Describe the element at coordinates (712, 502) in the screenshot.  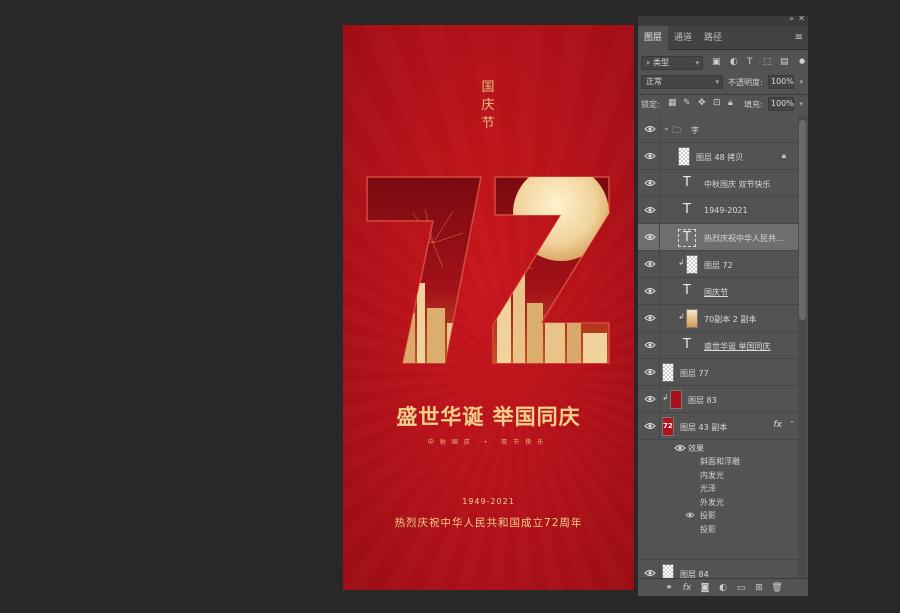
I see `effect-item: 外发光` at that location.